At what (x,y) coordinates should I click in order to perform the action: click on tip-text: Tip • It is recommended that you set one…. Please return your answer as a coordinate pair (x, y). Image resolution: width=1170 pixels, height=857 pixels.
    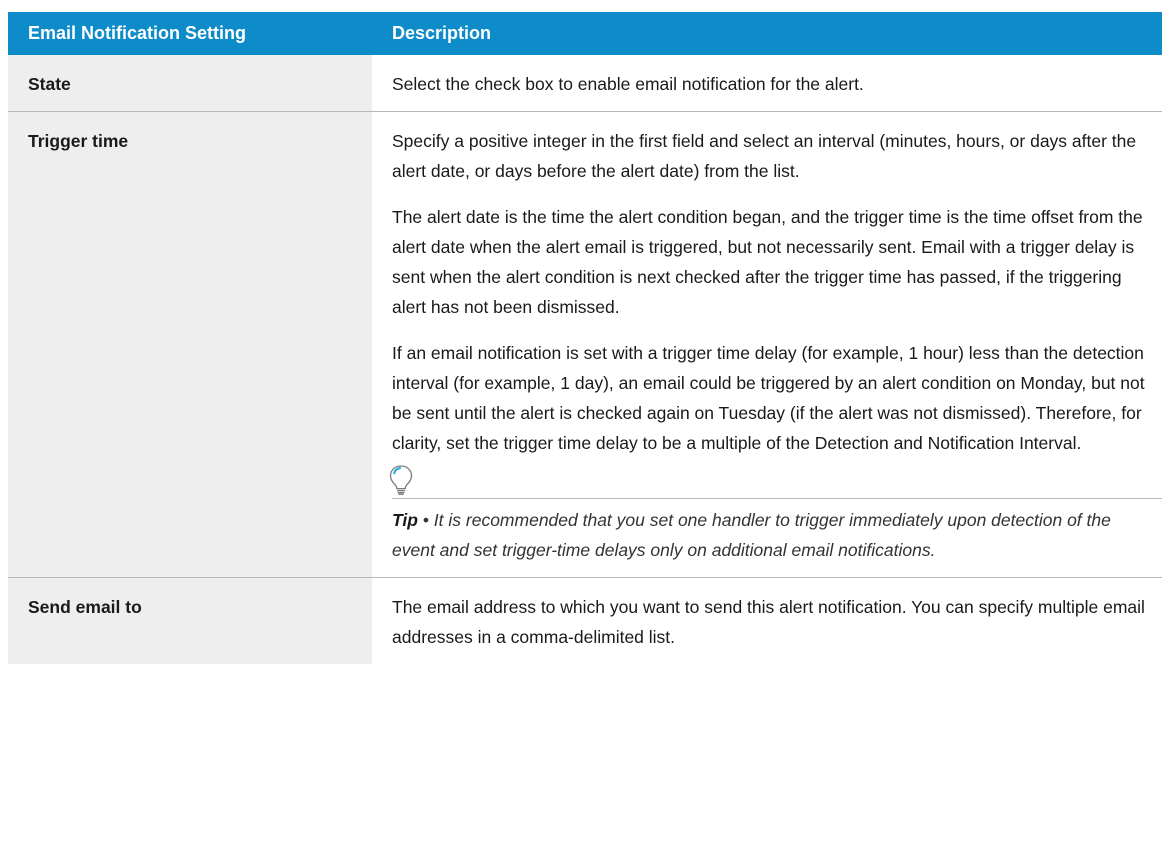
    Looking at the image, I should click on (770, 535).